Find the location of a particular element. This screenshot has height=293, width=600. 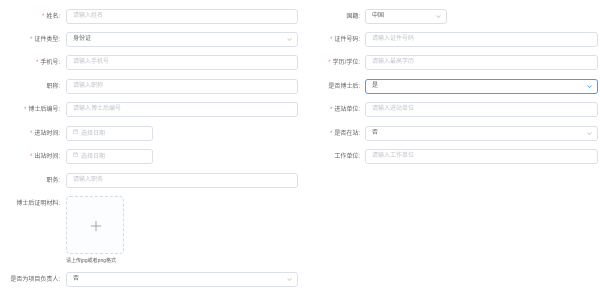

entry-time-picker: 选择日期 is located at coordinates (109, 133).